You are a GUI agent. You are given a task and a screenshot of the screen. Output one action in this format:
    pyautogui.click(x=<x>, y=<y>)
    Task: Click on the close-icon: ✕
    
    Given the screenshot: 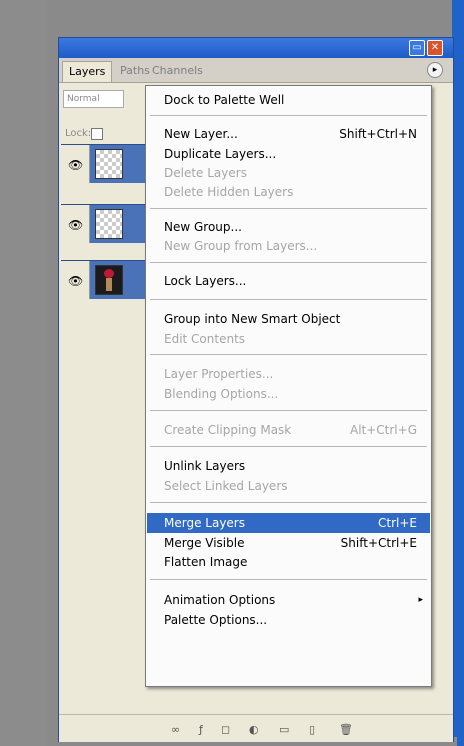 What is the action you would take?
    pyautogui.click(x=435, y=48)
    